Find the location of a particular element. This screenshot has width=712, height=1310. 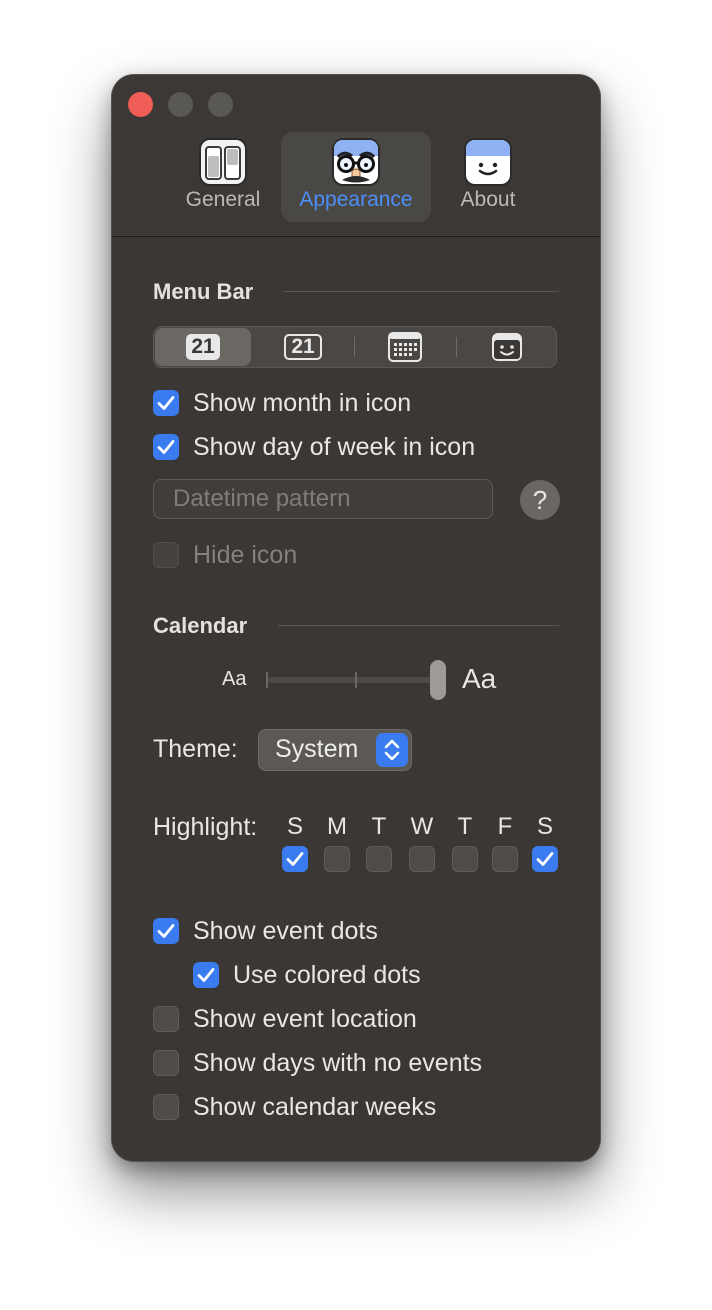

show-day-of-week-row: Show day of week in icon is located at coordinates (314, 447).